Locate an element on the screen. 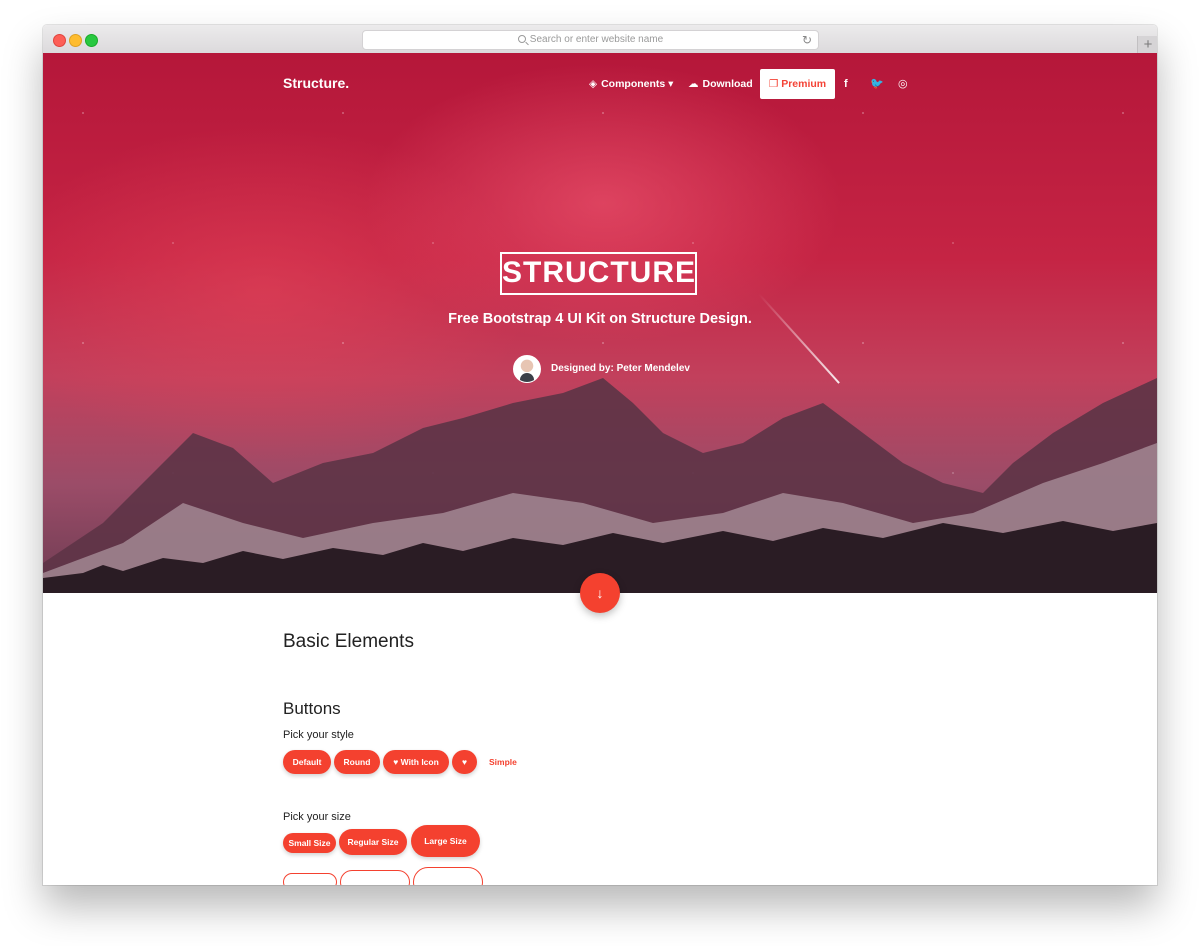  nav-download: ☁ Download is located at coordinates (720, 84).